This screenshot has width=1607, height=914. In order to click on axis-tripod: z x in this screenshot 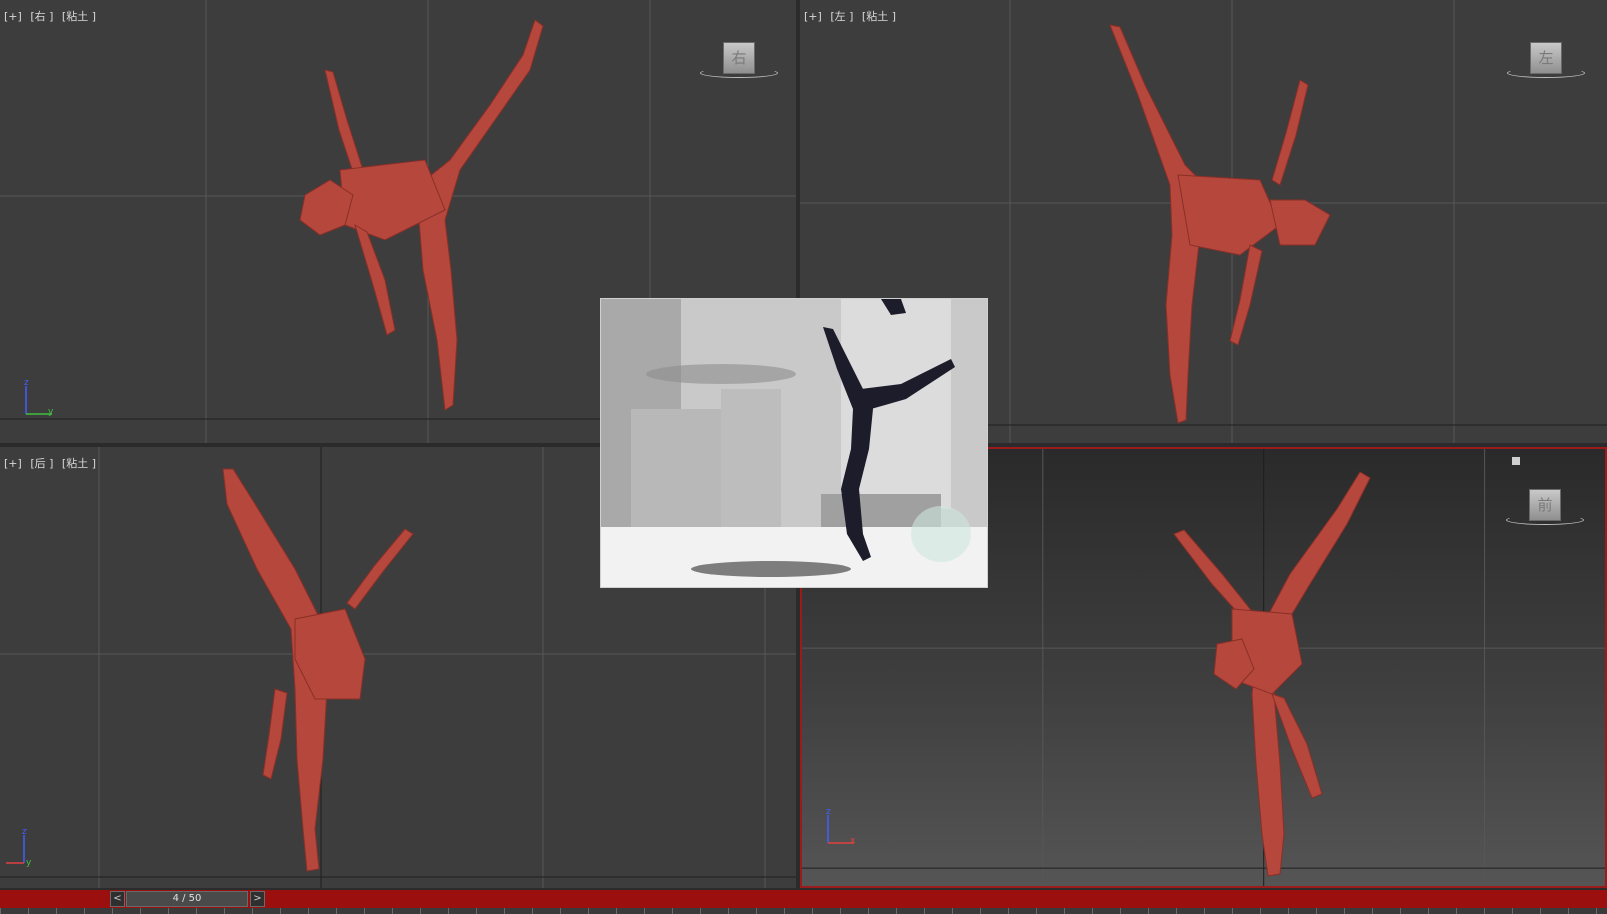, I will do `click(841, 827)`.